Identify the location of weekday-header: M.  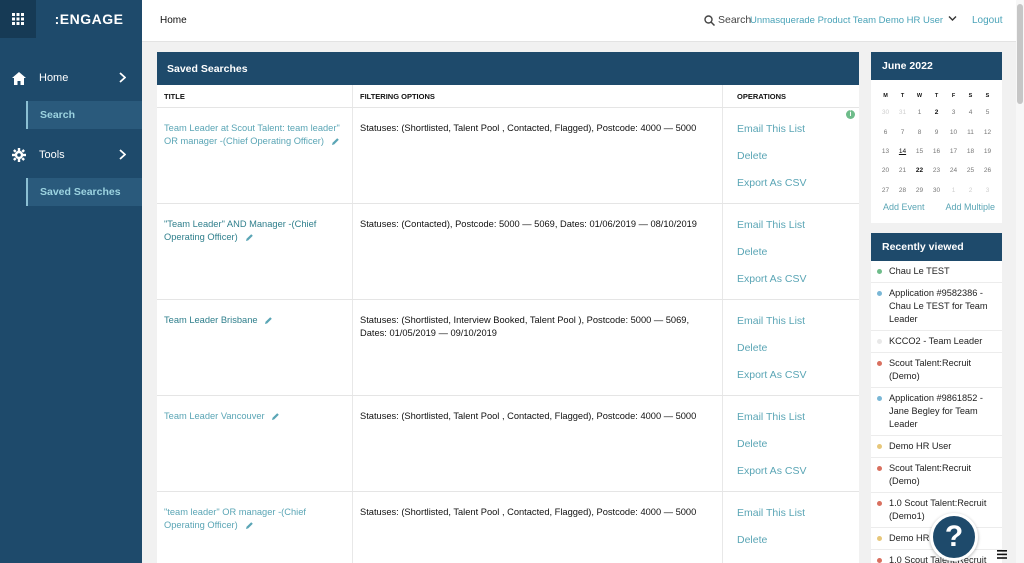
(885, 96).